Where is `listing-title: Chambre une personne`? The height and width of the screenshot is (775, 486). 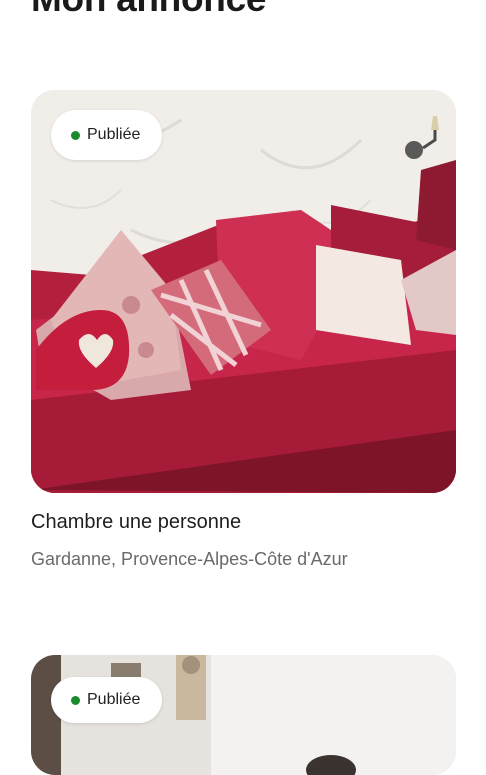
listing-title: Chambre une personne is located at coordinates (136, 522).